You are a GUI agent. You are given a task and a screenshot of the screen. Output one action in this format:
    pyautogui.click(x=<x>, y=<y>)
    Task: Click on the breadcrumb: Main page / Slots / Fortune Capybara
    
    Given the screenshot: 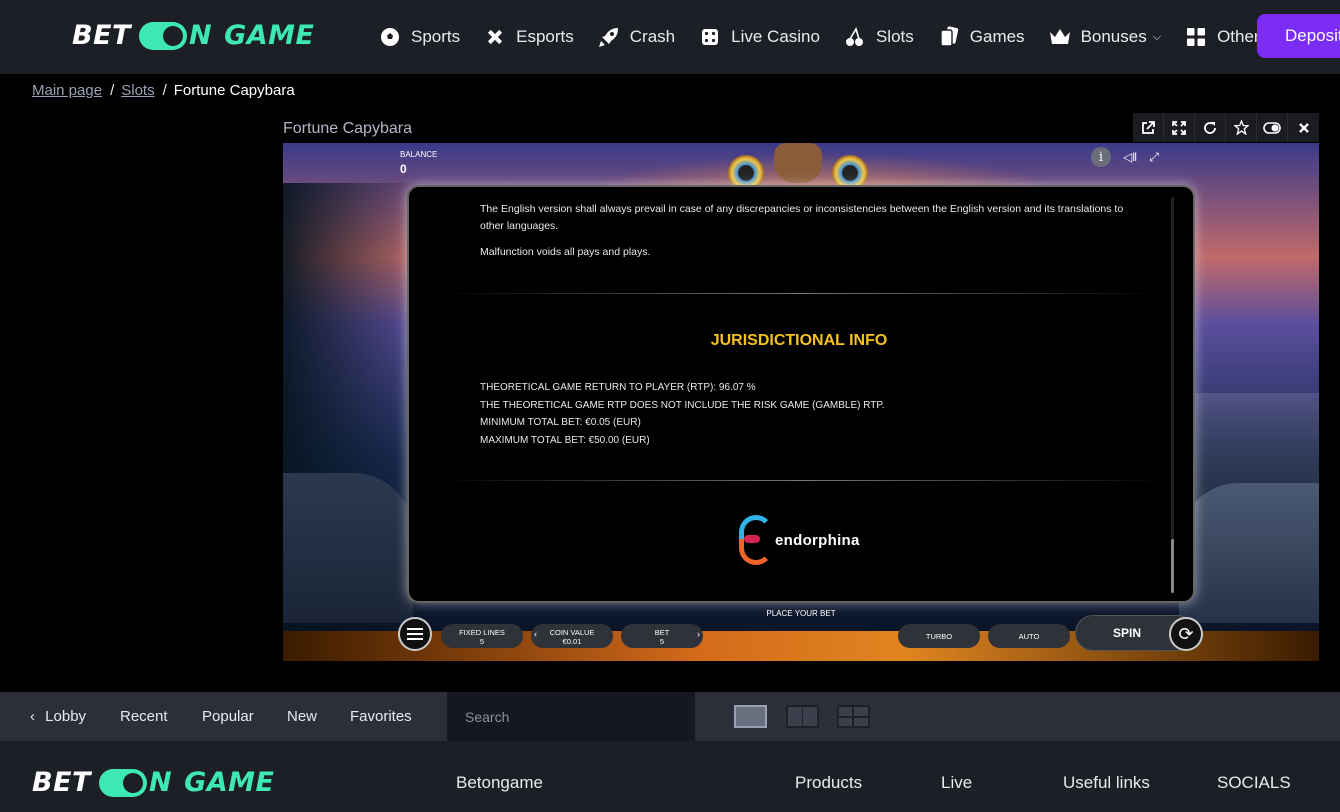 What is the action you would take?
    pyautogui.click(x=163, y=90)
    